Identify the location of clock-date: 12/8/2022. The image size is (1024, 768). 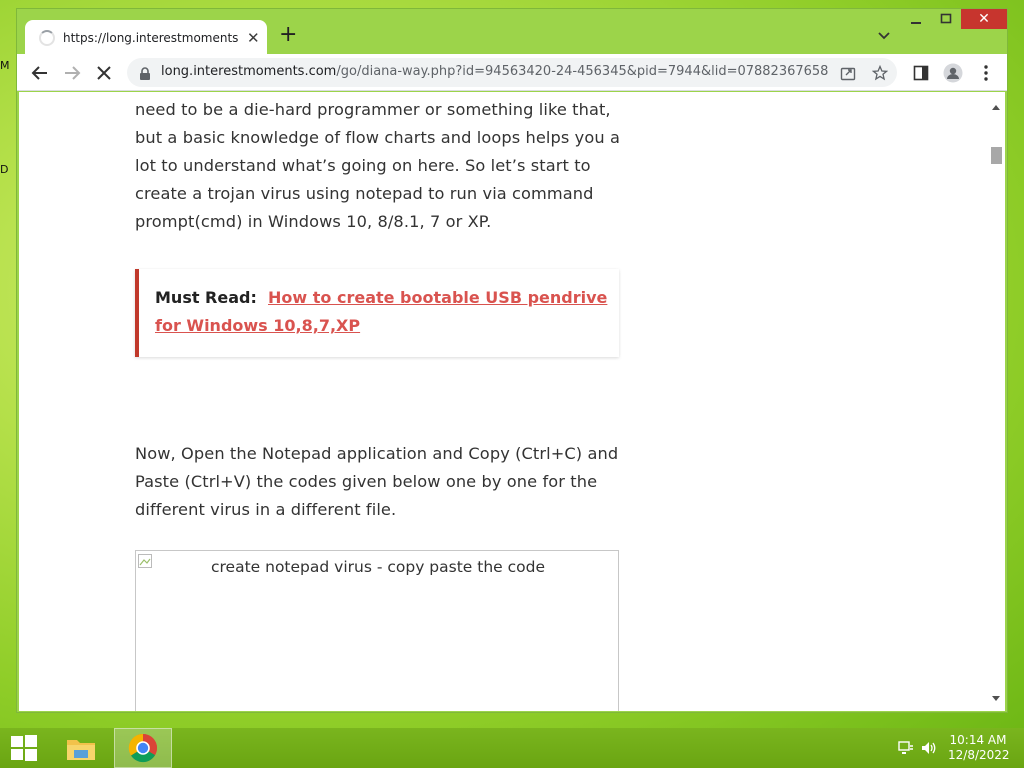
(979, 755).